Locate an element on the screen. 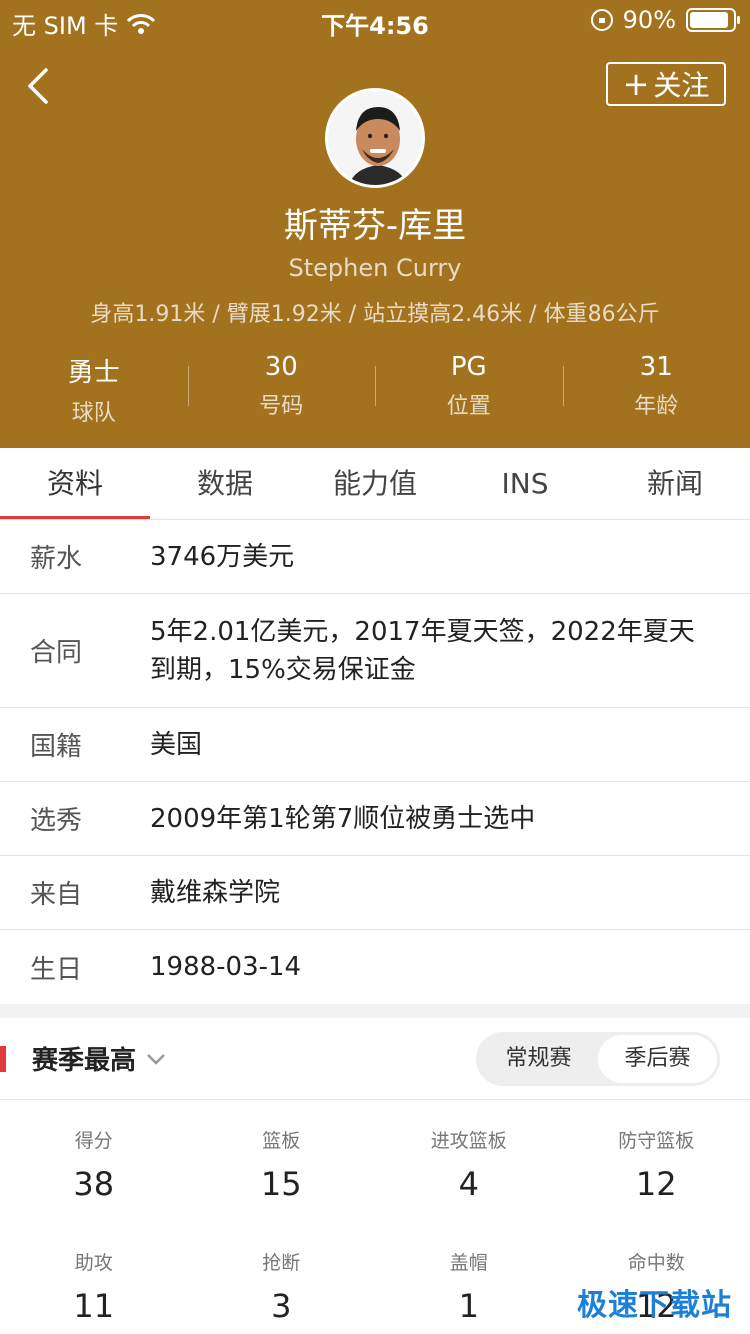 This screenshot has height=1334, width=750. info-row-draft: 选秀 2009年第1轮第7顺位被勇士选中 is located at coordinates (375, 819).